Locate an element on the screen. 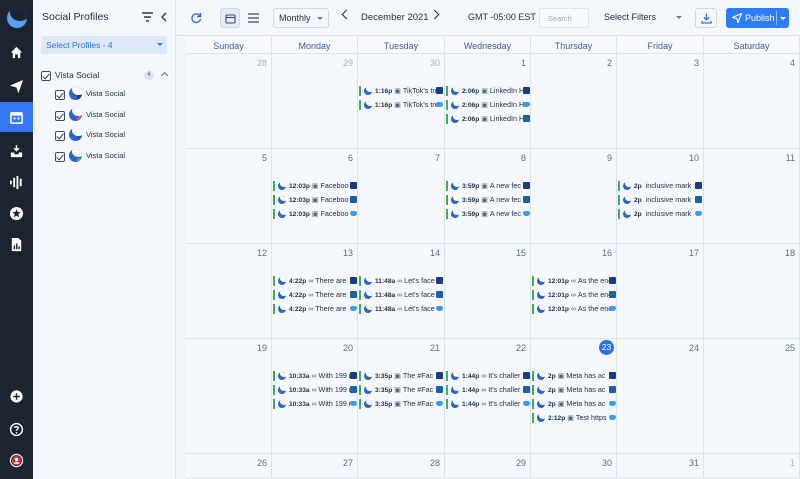 The image size is (800, 479). add-circle-icon is located at coordinates (16, 396).